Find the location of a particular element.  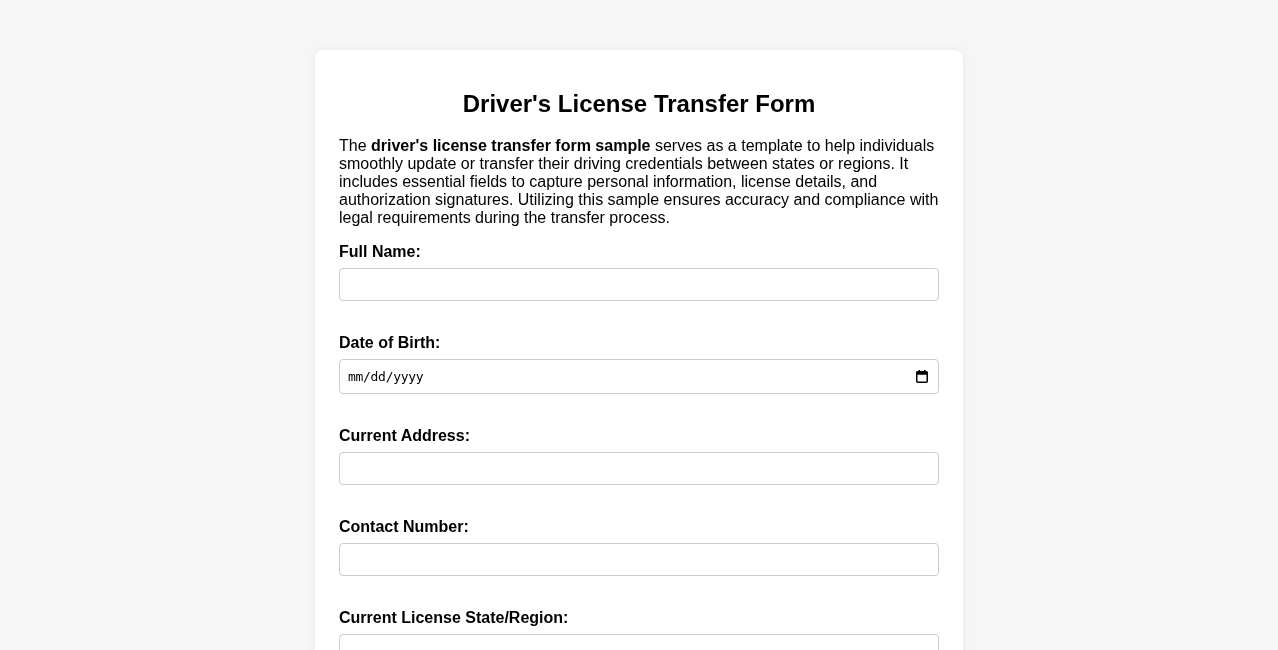

field-label: Current Address: is located at coordinates (405, 436).